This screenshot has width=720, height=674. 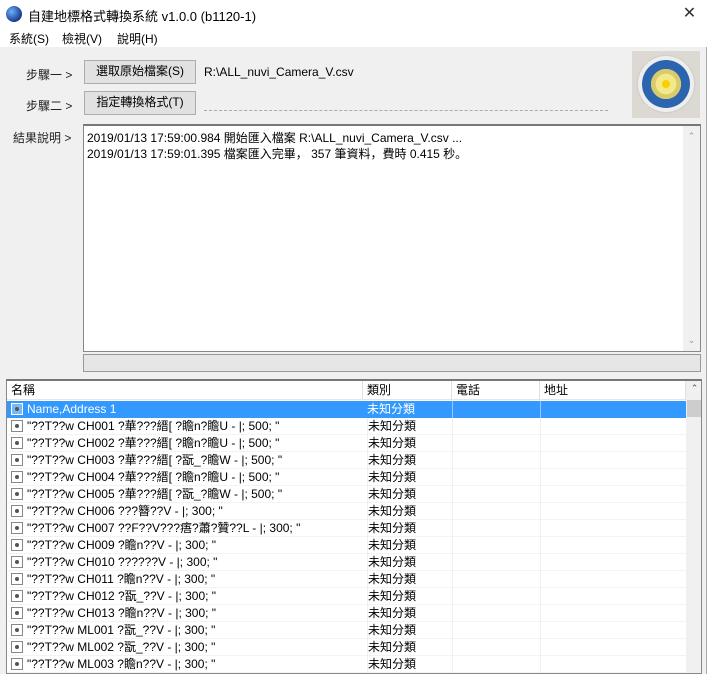 I want to click on cell-name: "??T??w CH012 ?翫_??V - |; 300; ", so click(x=122, y=596).